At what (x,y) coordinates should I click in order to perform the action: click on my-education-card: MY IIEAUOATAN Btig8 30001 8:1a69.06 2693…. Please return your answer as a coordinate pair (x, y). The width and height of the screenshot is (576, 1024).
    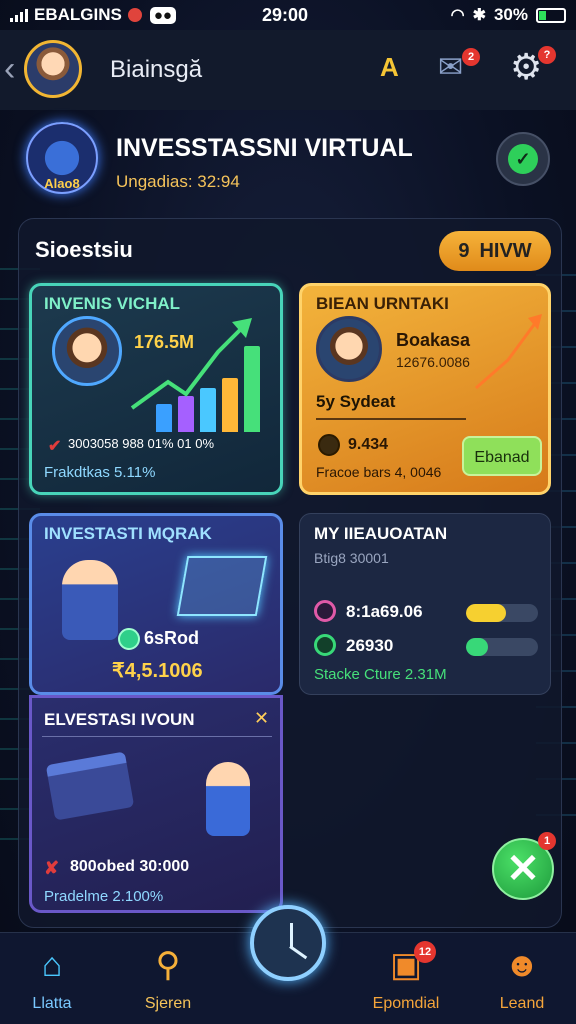
    Looking at the image, I should click on (425, 604).